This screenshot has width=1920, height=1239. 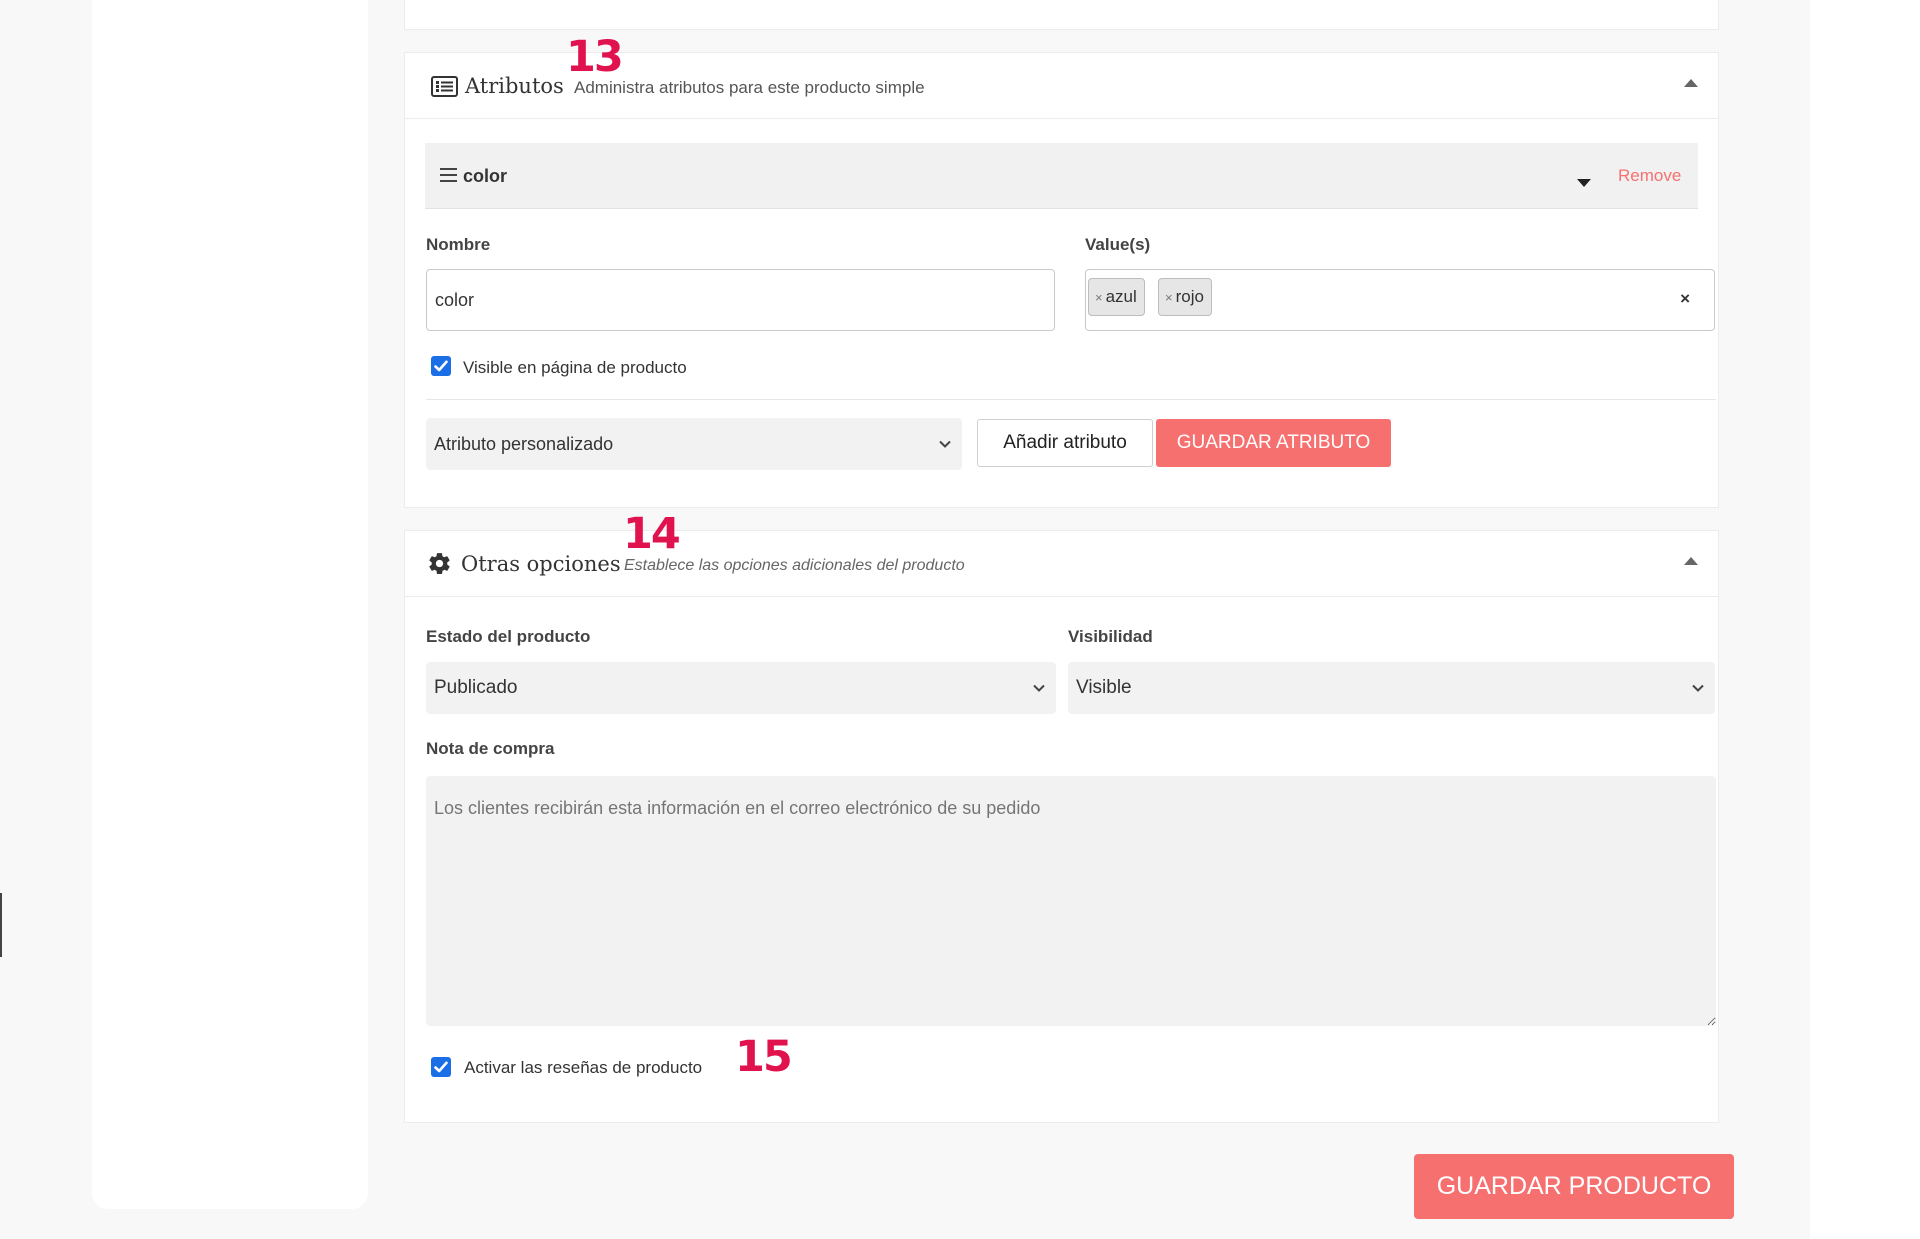 What do you see at coordinates (458, 244) in the screenshot?
I see `name-field-label: Nombre` at bounding box center [458, 244].